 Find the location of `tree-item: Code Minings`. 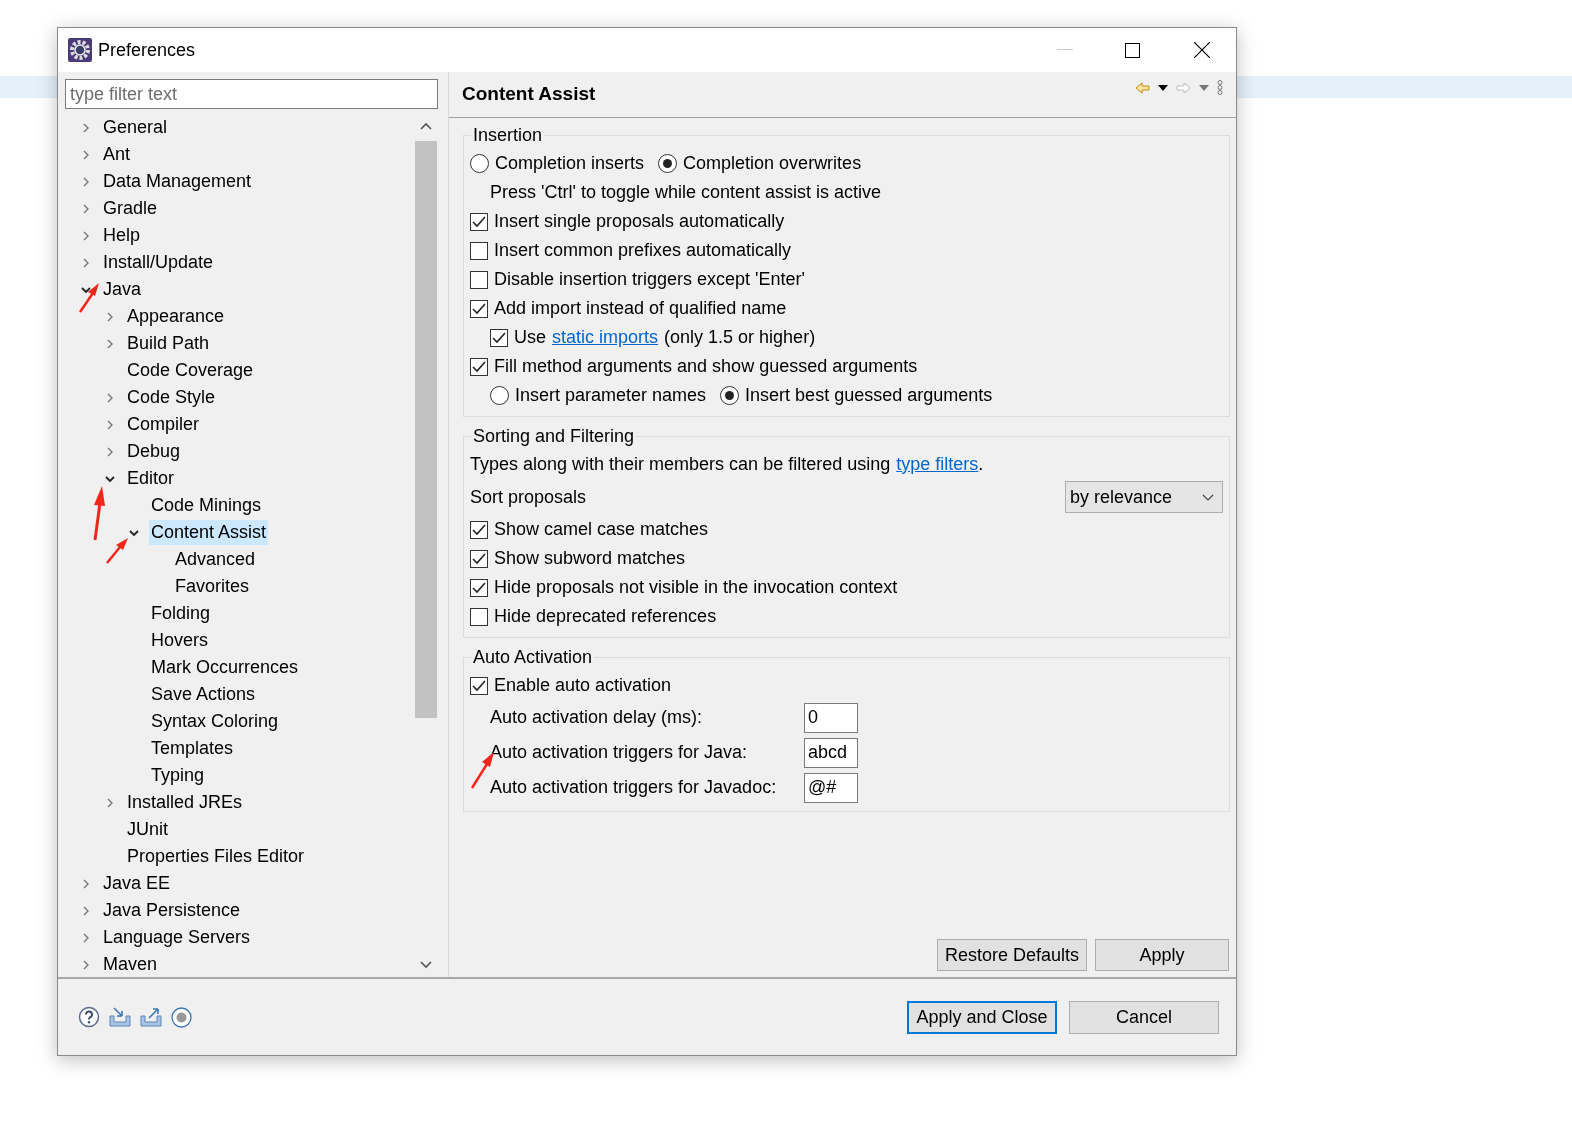

tree-item: Code Minings is located at coordinates (206, 505).